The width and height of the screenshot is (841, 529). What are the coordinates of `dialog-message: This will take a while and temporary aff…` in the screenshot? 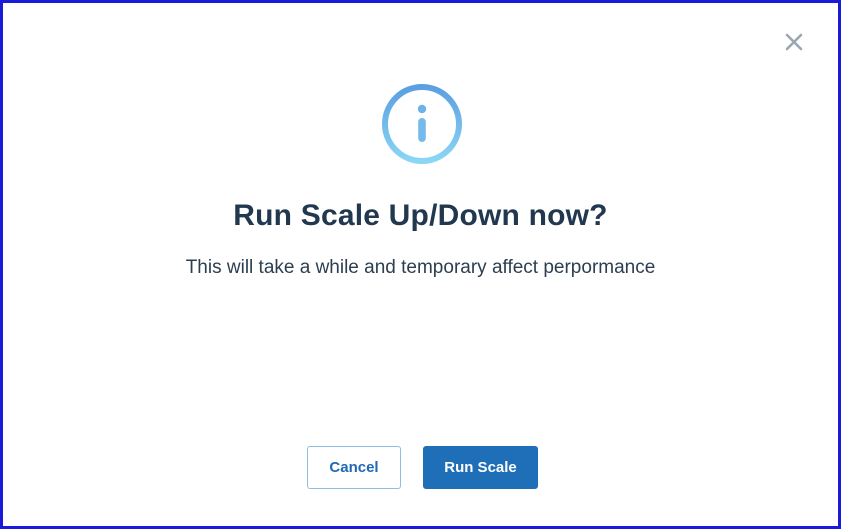 It's located at (420, 267).